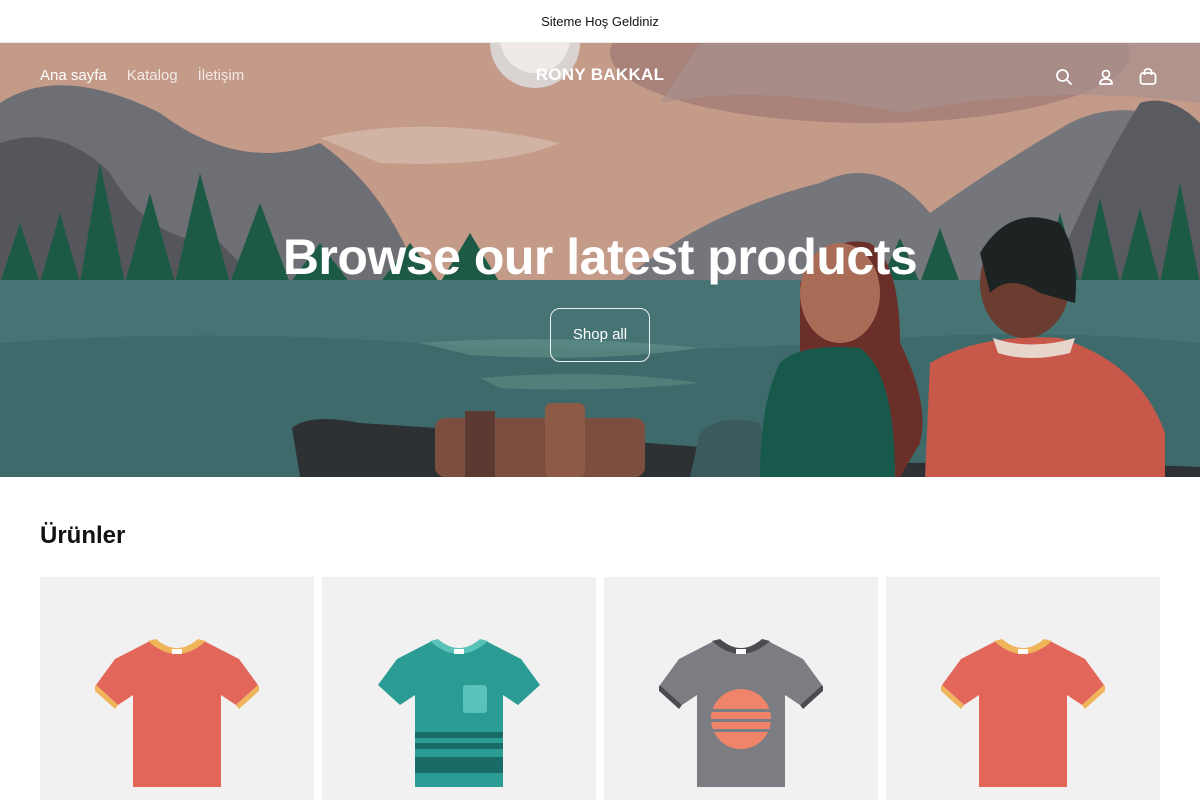 Image resolution: width=1200 pixels, height=800 pixels. I want to click on site-header: Ana sayfa Katalog İletişim RONY BAKKAL, so click(600, 76).